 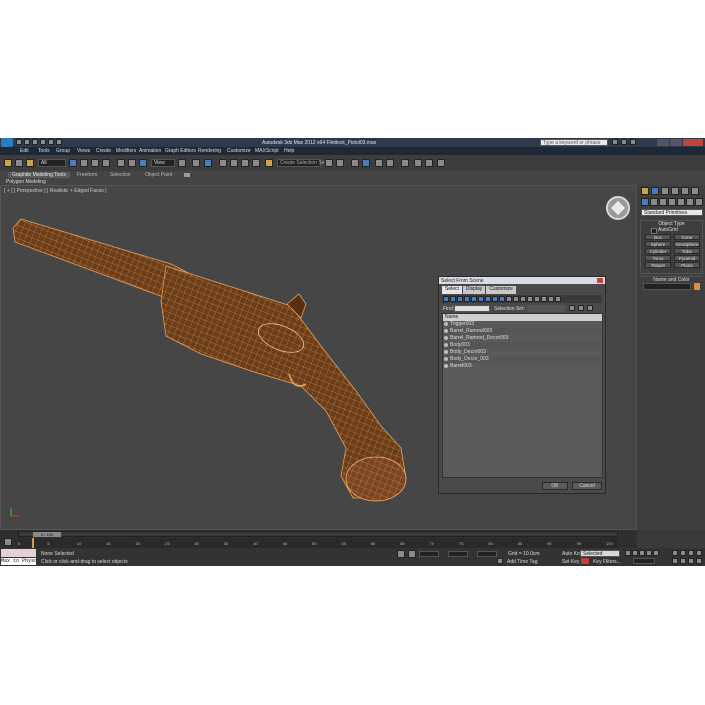 I want to click on ribbon-tab-graphite: Graphite Modeling Tools, so click(x=39, y=175).